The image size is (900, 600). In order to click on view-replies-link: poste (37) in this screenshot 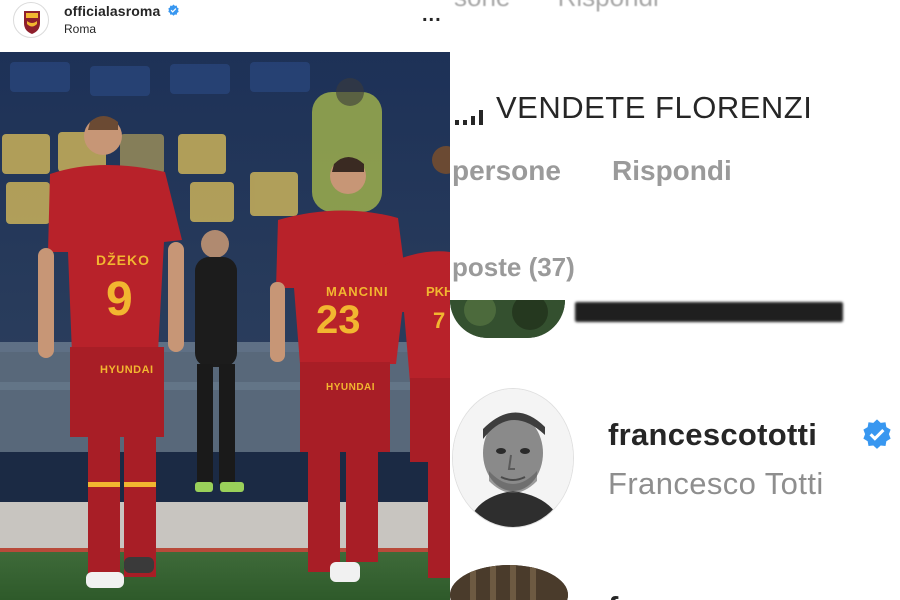, I will do `click(513, 267)`.